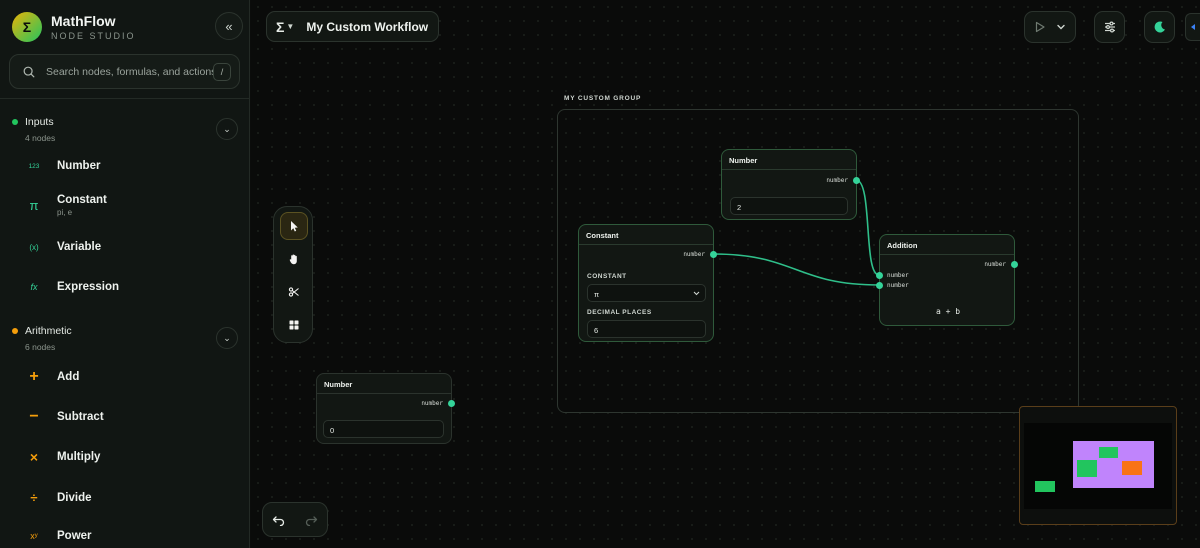 This screenshot has width=1200, height=548. Describe the element at coordinates (83, 21) in the screenshot. I see `brand-name: MathFlow` at that location.